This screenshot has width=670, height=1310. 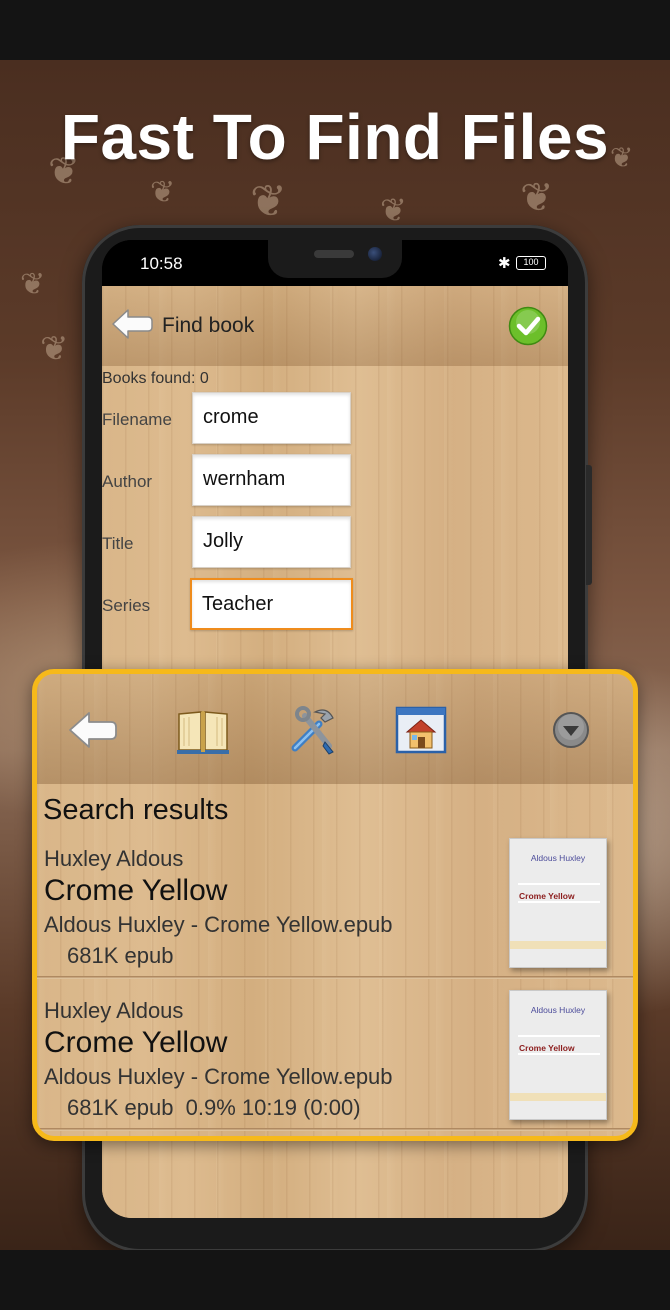 I want to click on filename-input: crome, so click(x=271, y=418).